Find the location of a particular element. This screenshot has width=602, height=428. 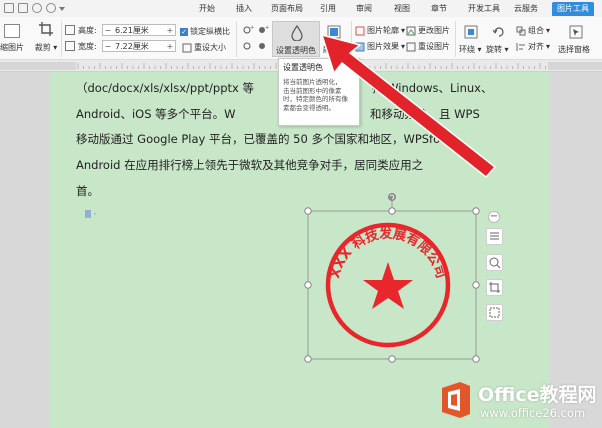

width-value: 7.22厘米 is located at coordinates (139, 46).